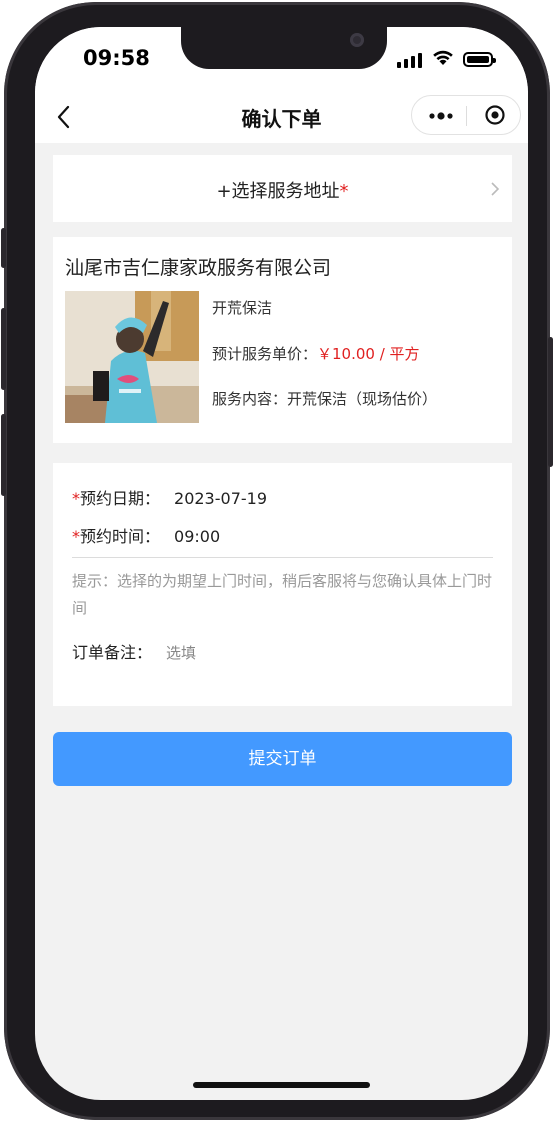 The width and height of the screenshot is (555, 1124). Describe the element at coordinates (282, 557) in the screenshot. I see `divider` at that location.